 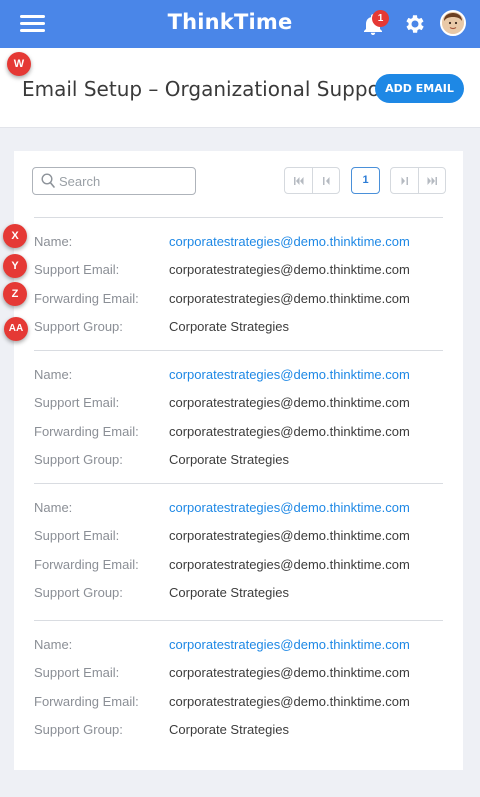 I want to click on annotation-marker-w: W, so click(x=19, y=64).